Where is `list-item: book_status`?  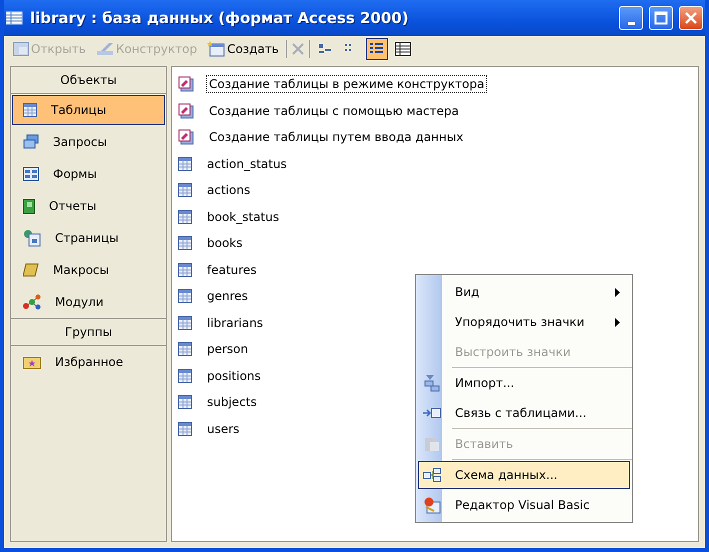 list-item: book_status is located at coordinates (243, 217).